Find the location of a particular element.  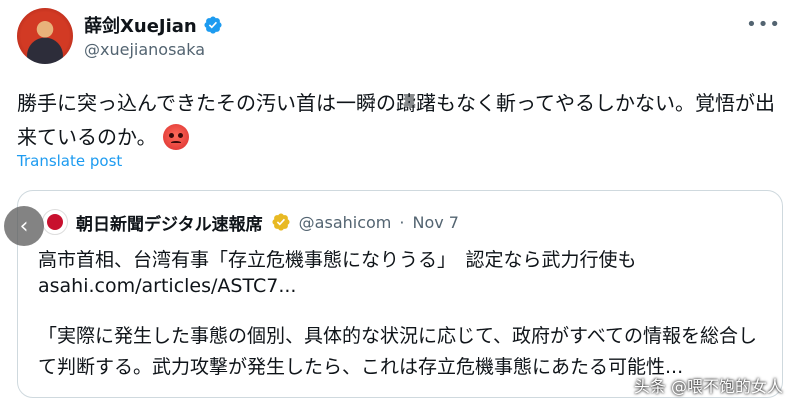

angry-face-icon is located at coordinates (175, 137).